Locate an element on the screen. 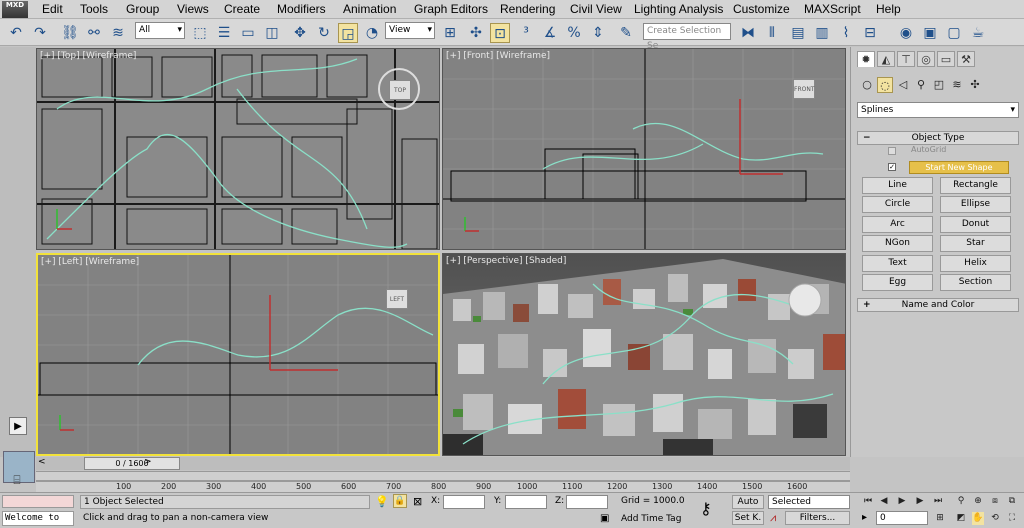 Image resolution: width=1024 pixels, height=528 pixels. curve-editor-icon: ⌇ is located at coordinates (846, 33).